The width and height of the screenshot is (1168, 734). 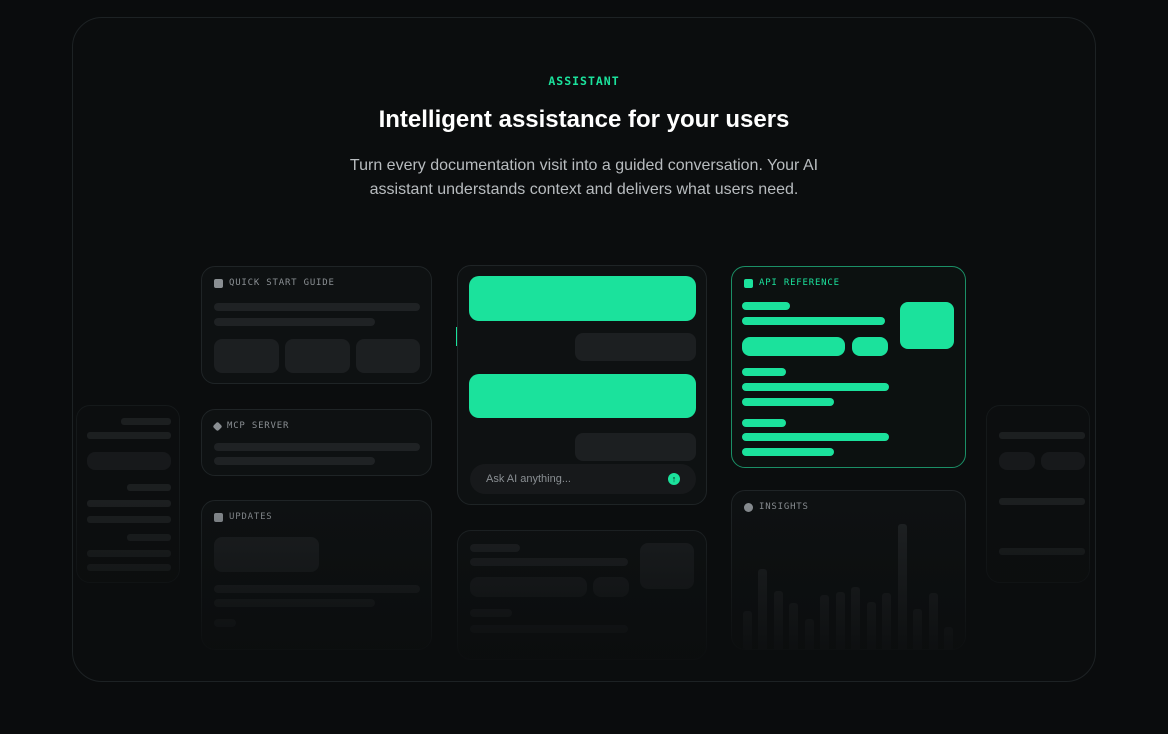 What do you see at coordinates (848, 570) in the screenshot?
I see `insights-card: INSIGHTS` at bounding box center [848, 570].